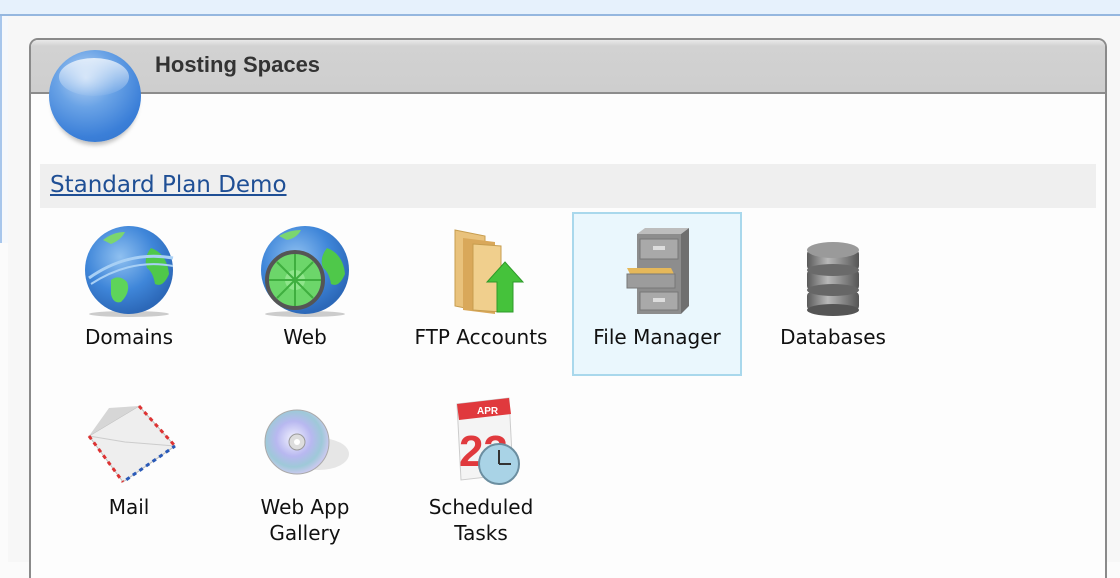 The image size is (1120, 578). I want to click on tile-ftp-accounts: FTP Accounts, so click(481, 294).